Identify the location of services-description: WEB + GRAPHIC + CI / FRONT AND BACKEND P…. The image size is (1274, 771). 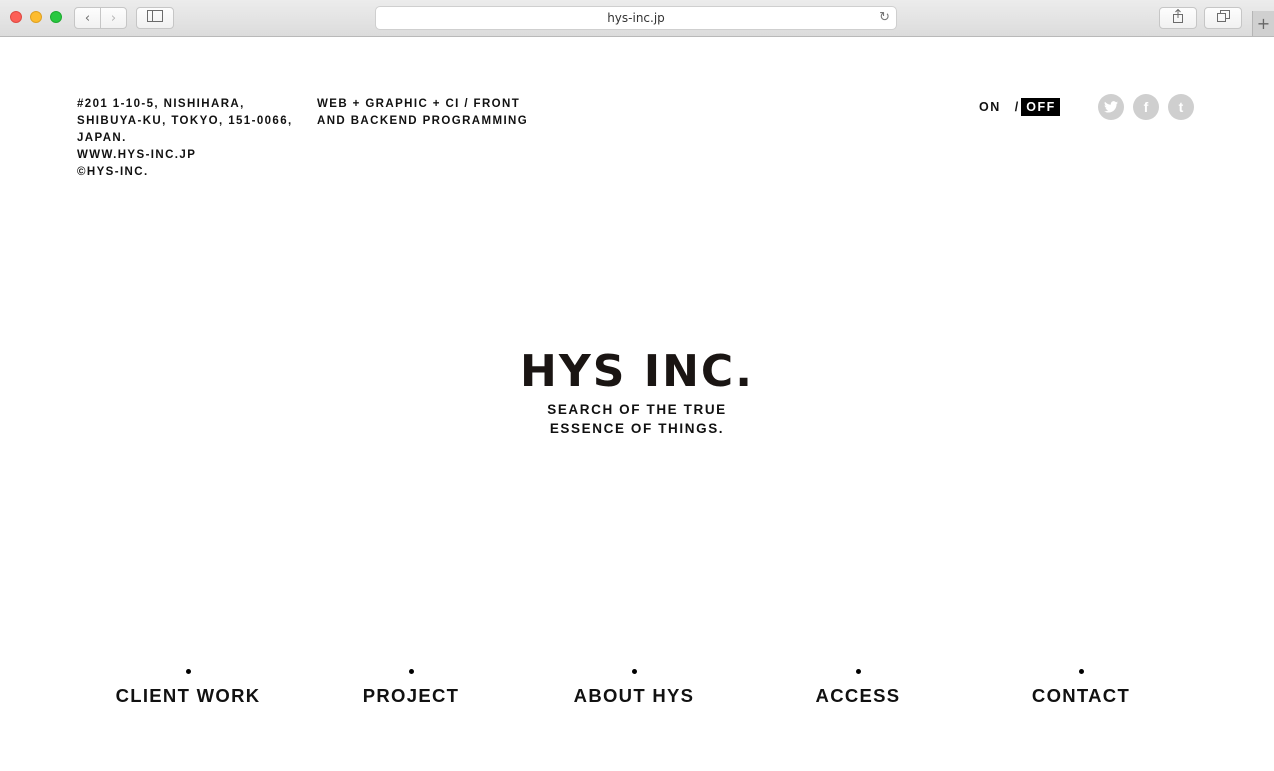
(432, 113).